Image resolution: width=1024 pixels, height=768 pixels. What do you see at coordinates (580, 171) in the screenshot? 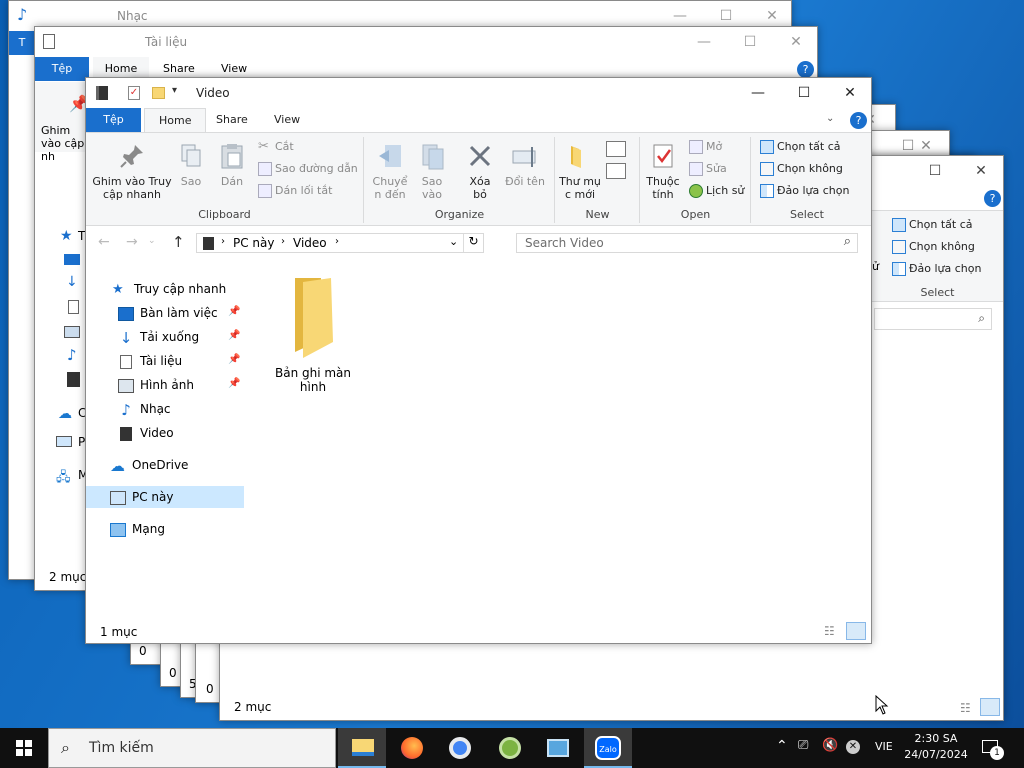
I see `new-folder-button: Thư mụ c mới` at bounding box center [580, 171].